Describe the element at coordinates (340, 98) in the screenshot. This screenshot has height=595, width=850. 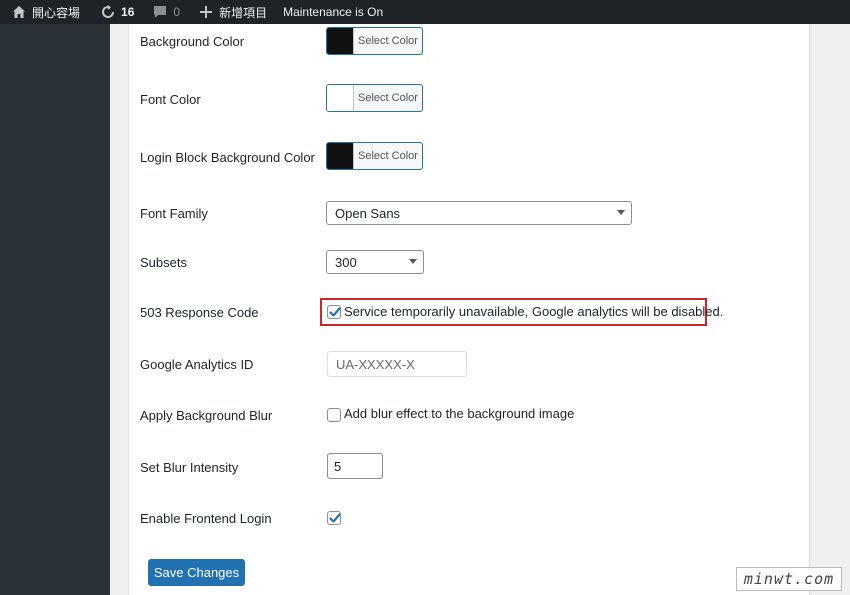
I see `font-color-swatch` at that location.